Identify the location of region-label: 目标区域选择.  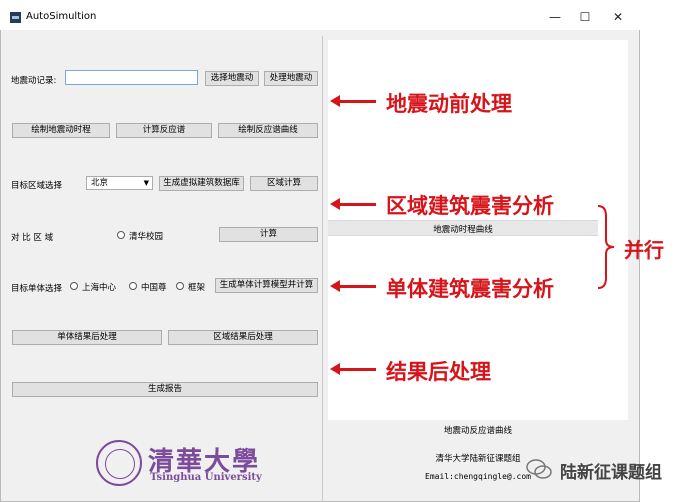
(37, 186).